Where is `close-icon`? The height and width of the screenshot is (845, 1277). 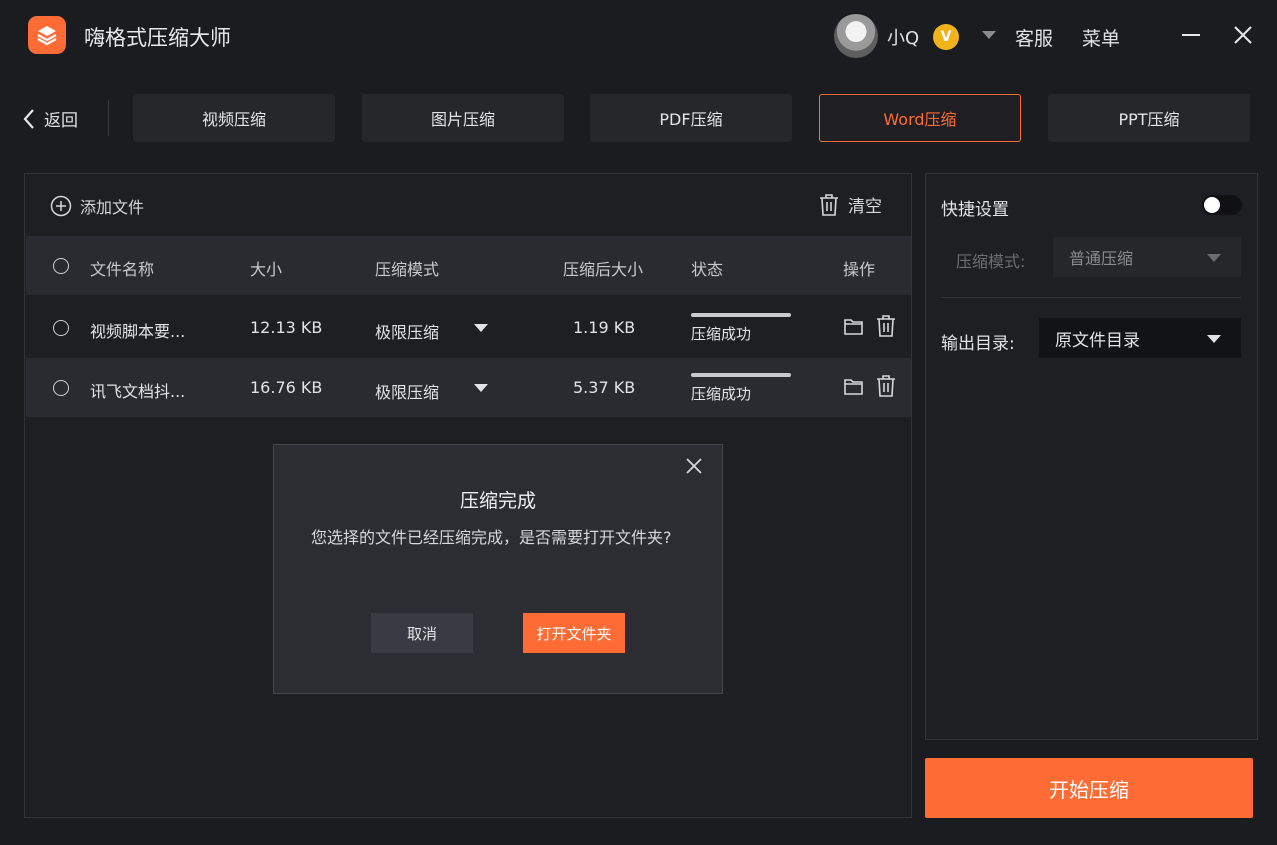 close-icon is located at coordinates (1243, 35).